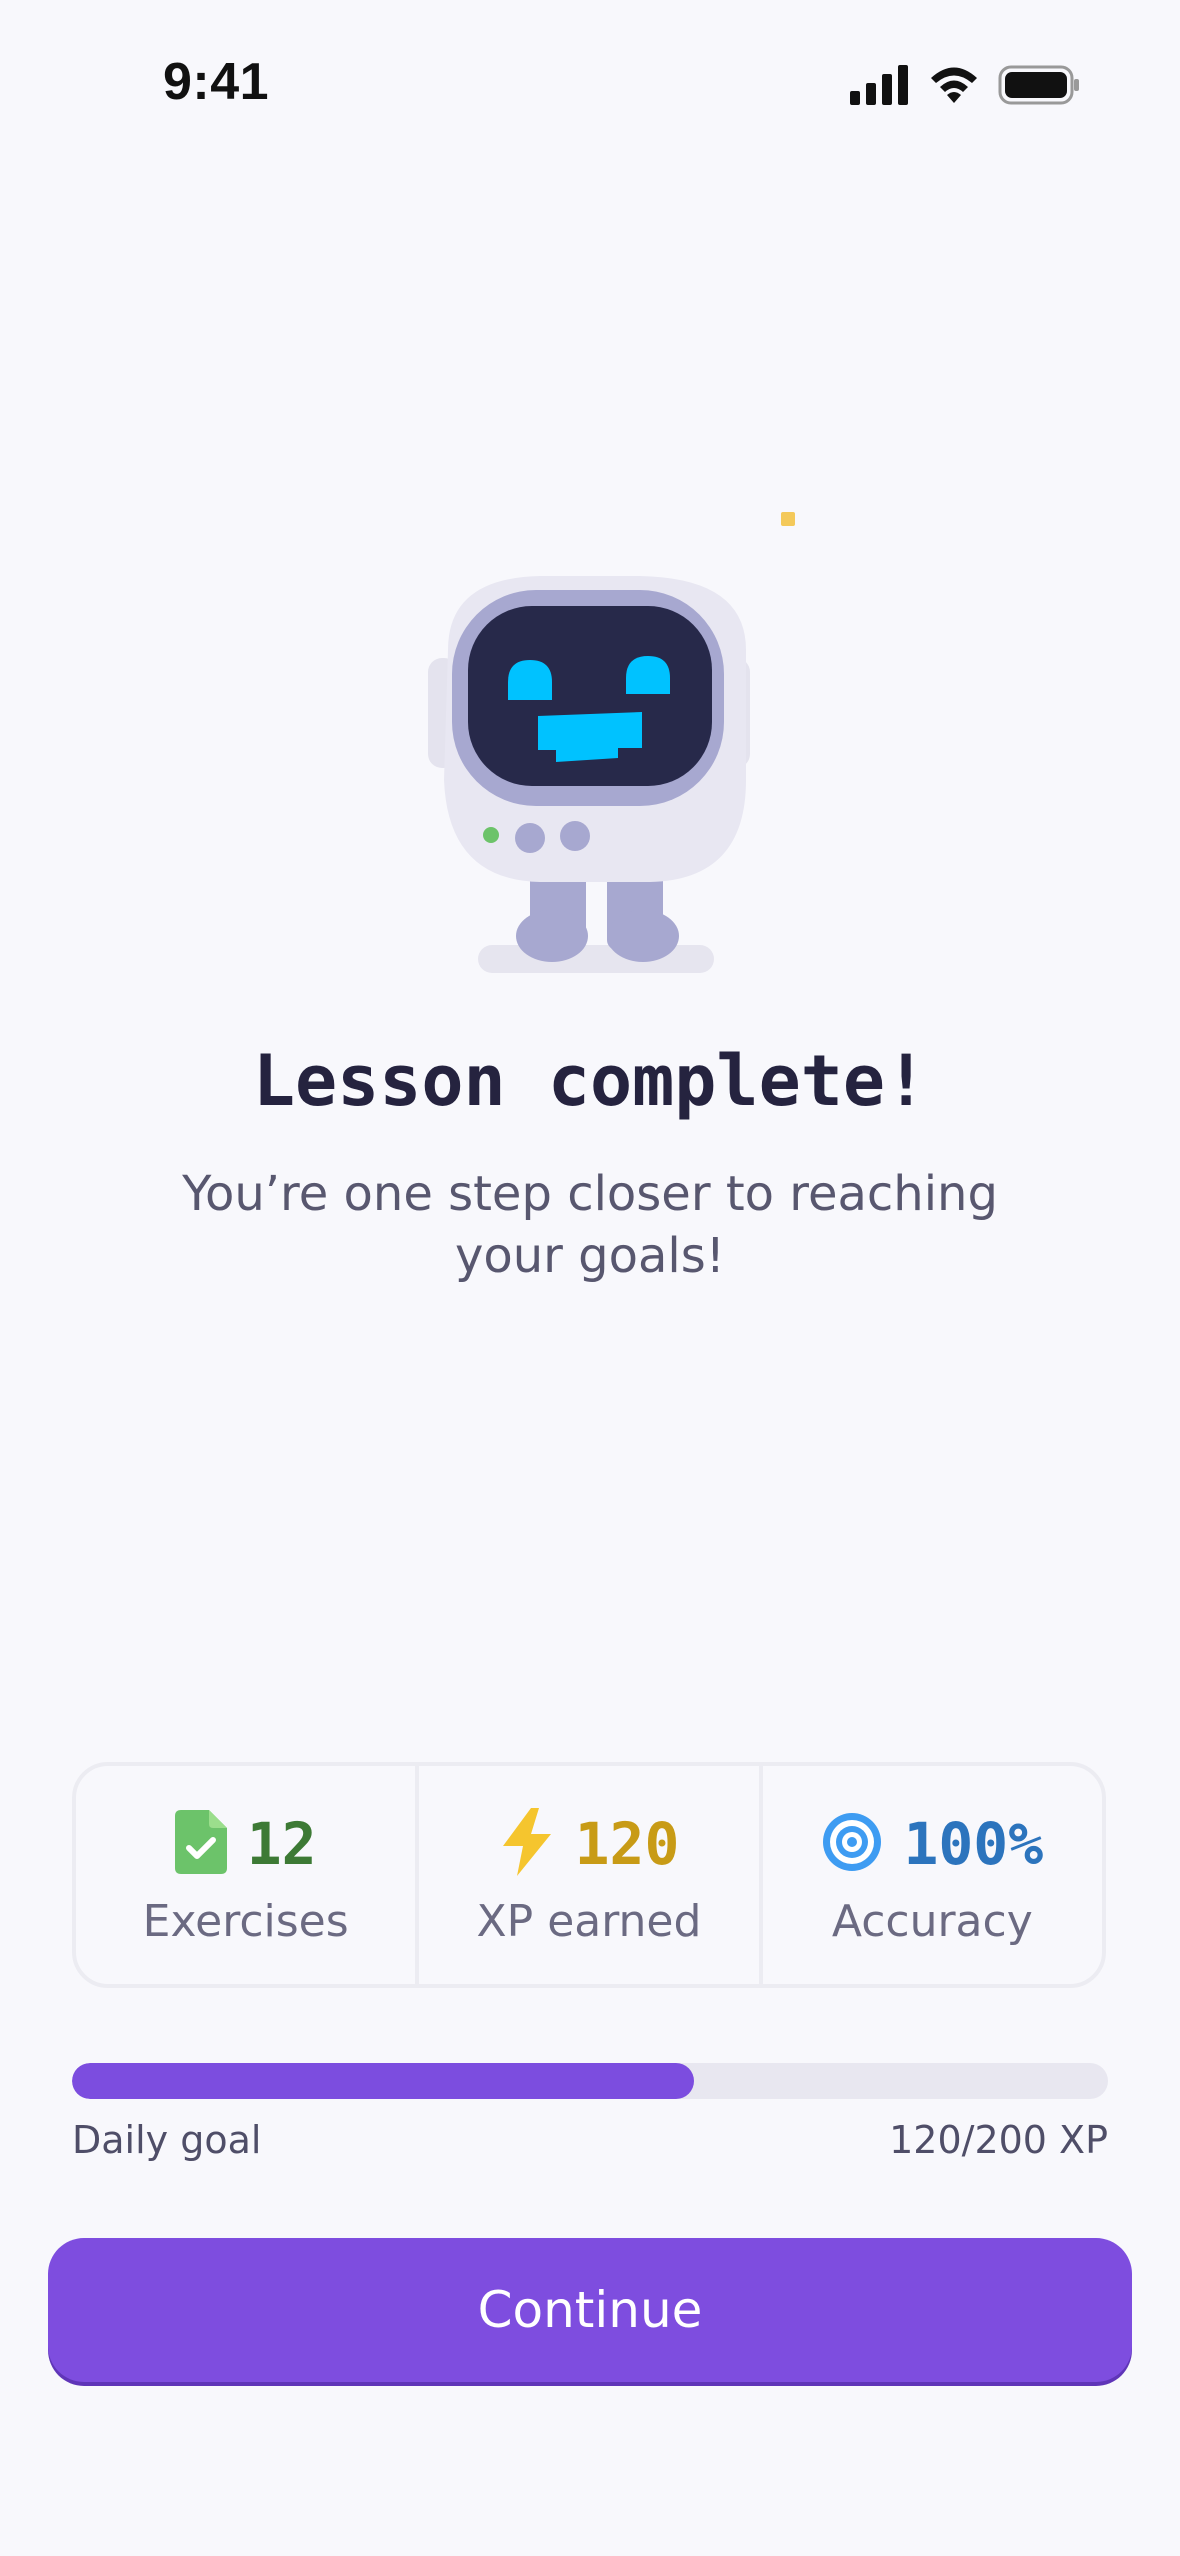 The height and width of the screenshot is (2556, 1180). What do you see at coordinates (932, 1921) in the screenshot?
I see `stat-accuracy-label: Accuracy` at bounding box center [932, 1921].